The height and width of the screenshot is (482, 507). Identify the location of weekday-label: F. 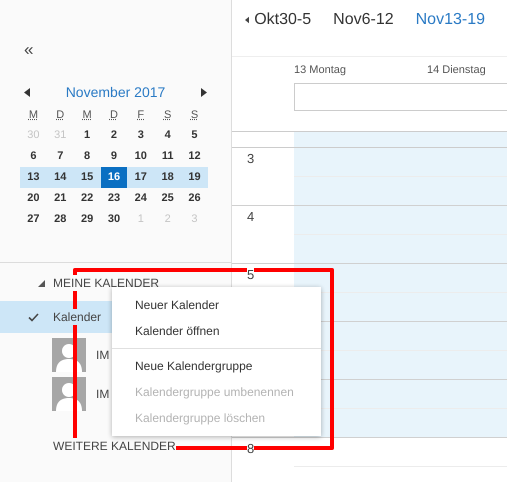
(141, 114).